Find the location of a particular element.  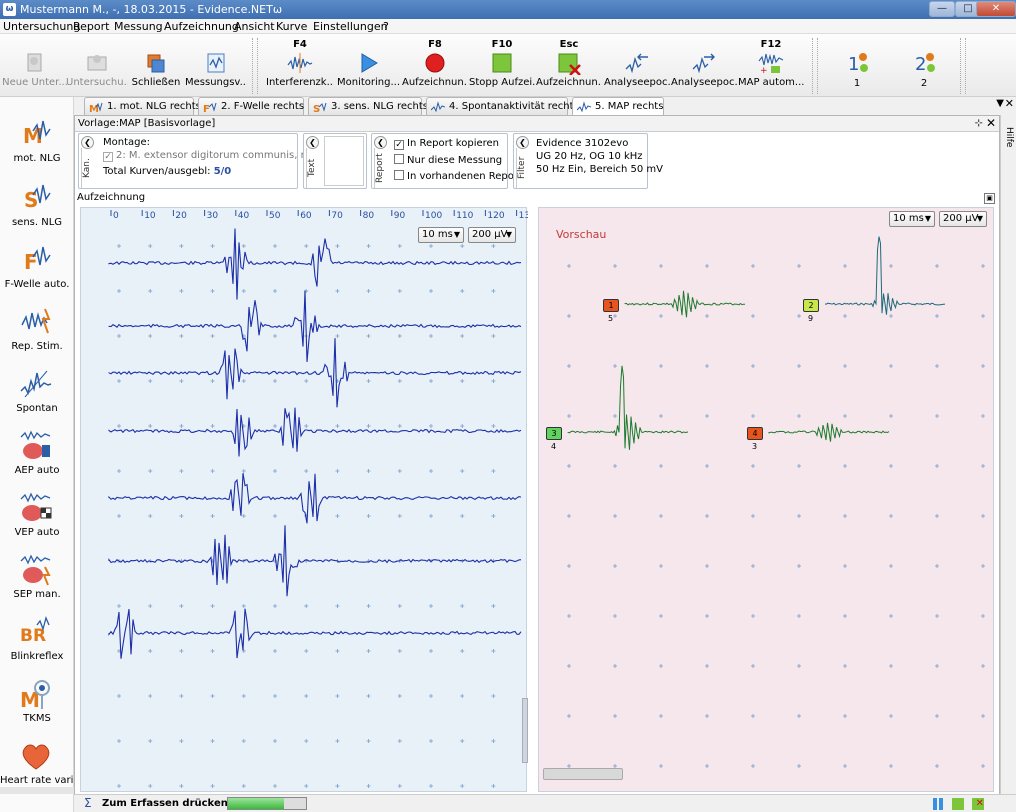

menu-untersuchung: Untersuchung is located at coordinates (41, 26).